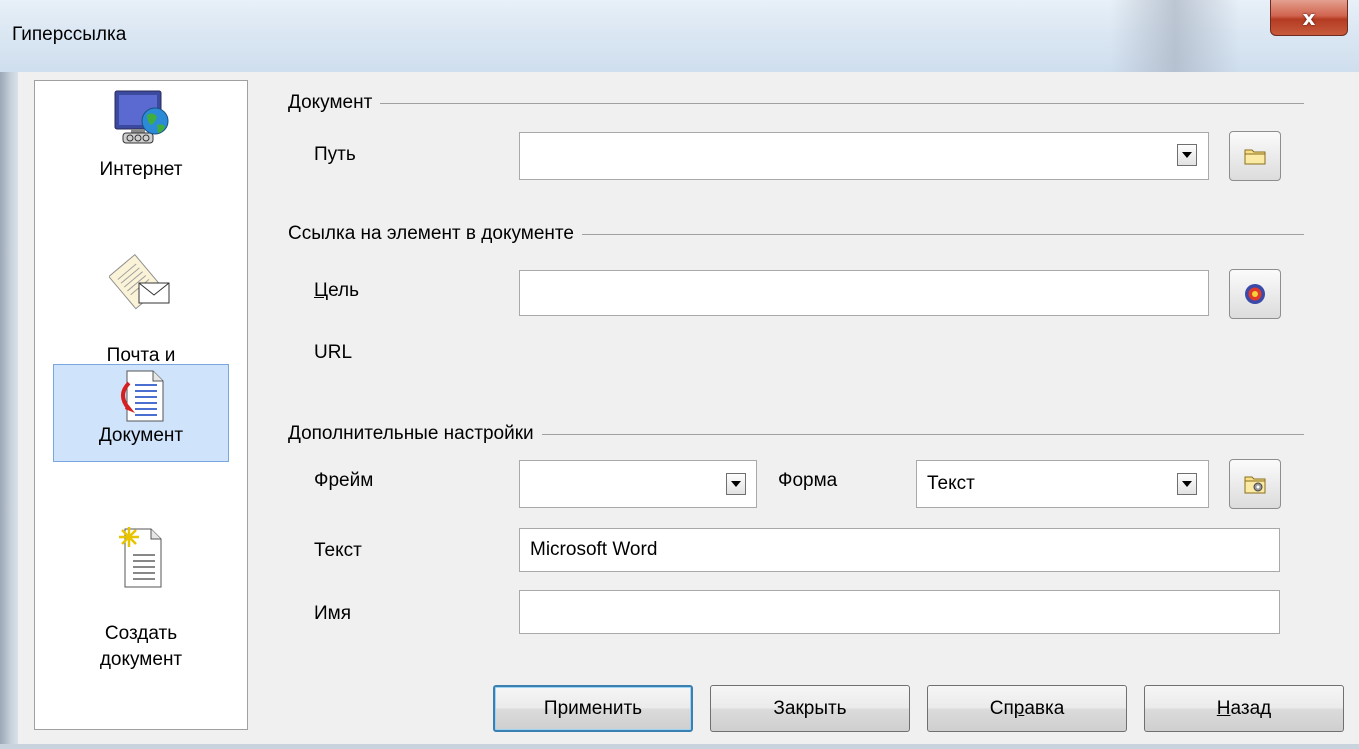 Image resolution: width=1359 pixels, height=749 pixels. I want to click on frame-combobox, so click(638, 484).